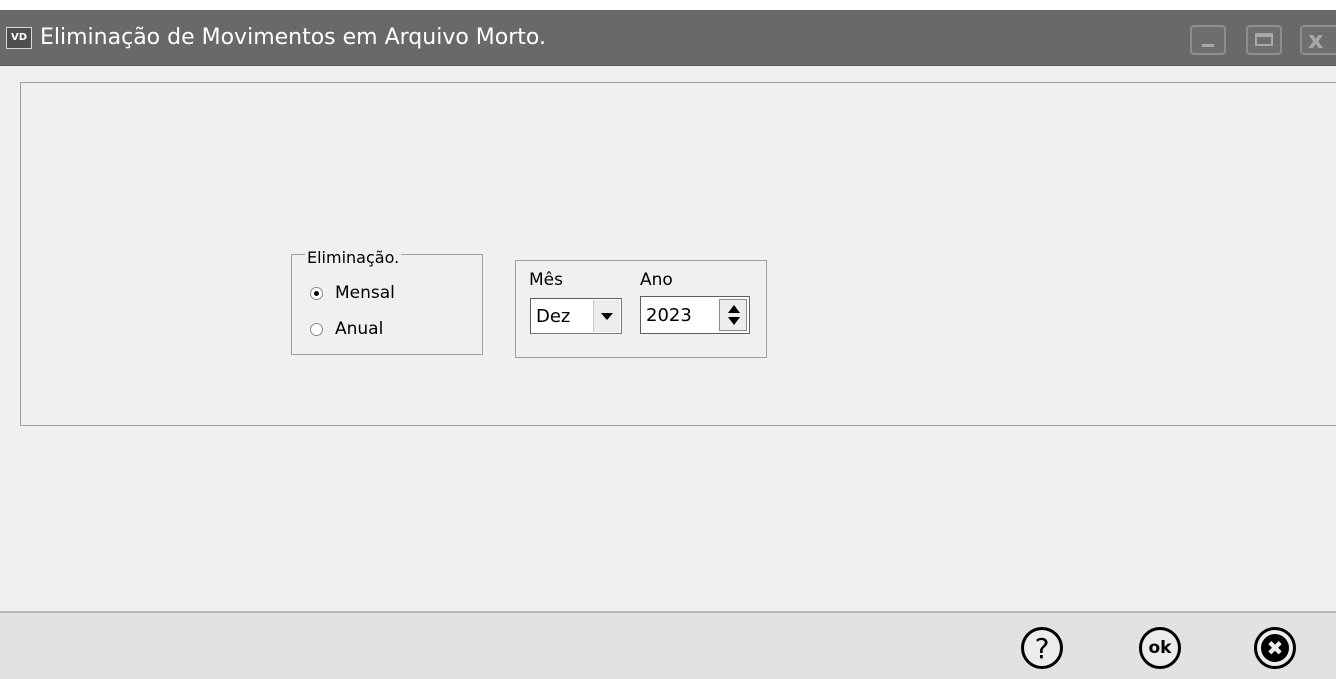  I want to click on radio-mensal: Mensal, so click(352, 293).